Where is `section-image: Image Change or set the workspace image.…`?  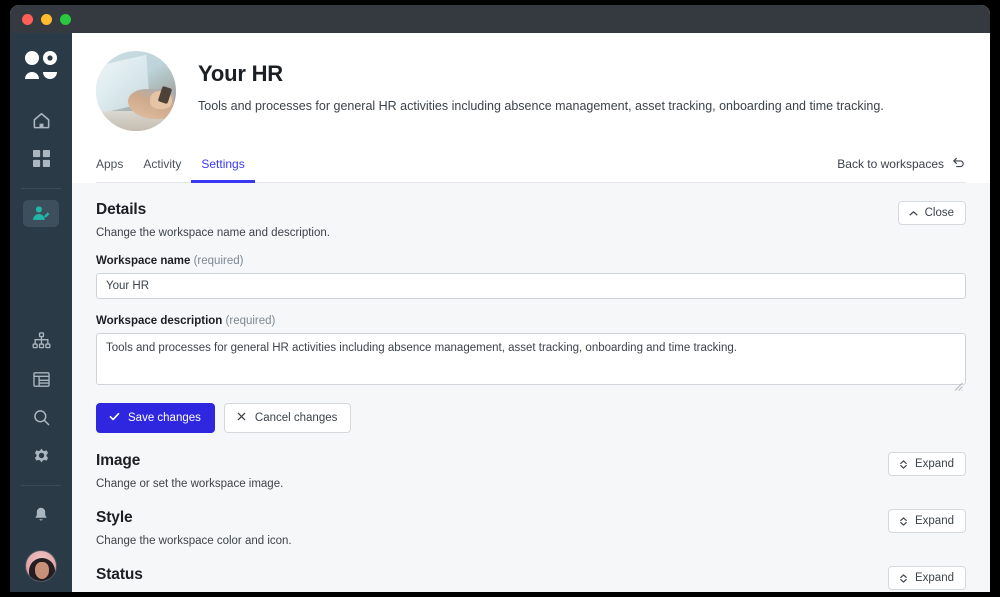
section-image: Image Change or set the workspace image.… is located at coordinates (531, 471).